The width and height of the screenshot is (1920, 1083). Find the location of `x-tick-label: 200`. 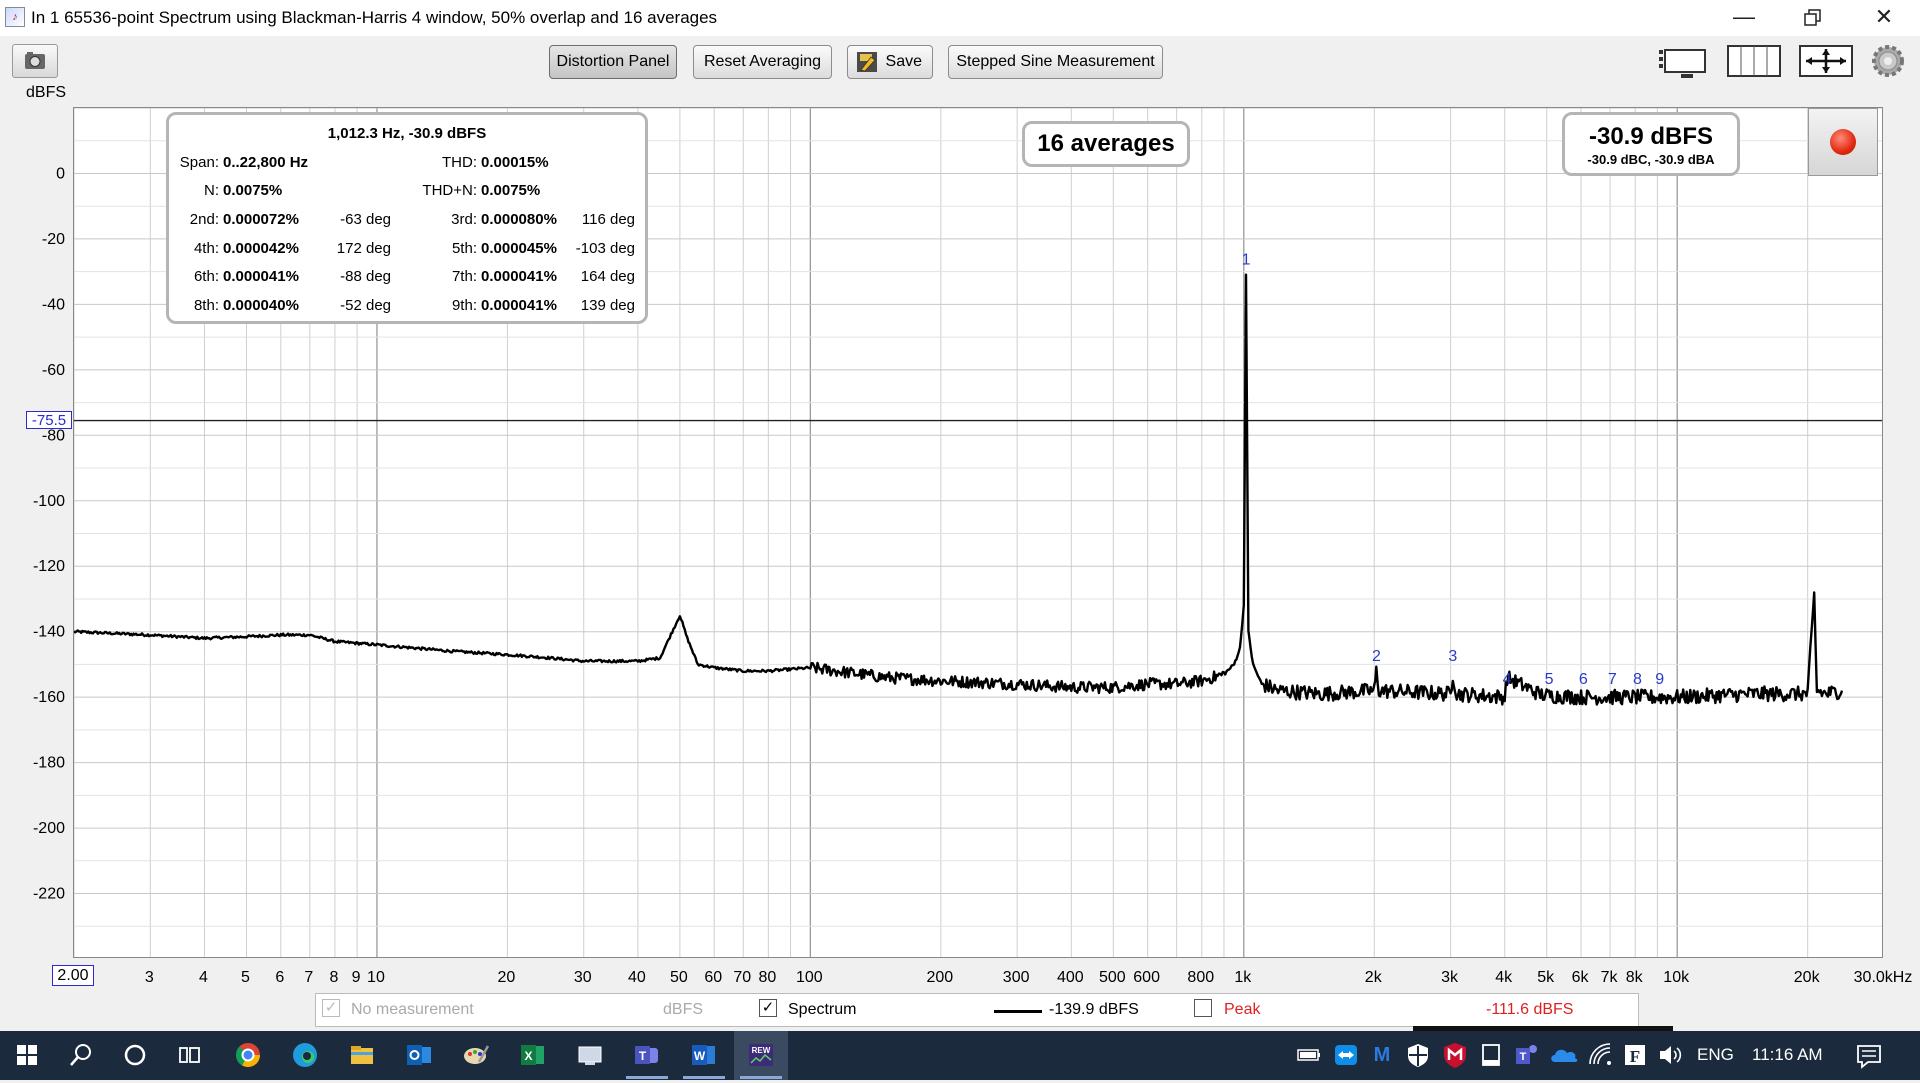

x-tick-label: 200 is located at coordinates (939, 977).